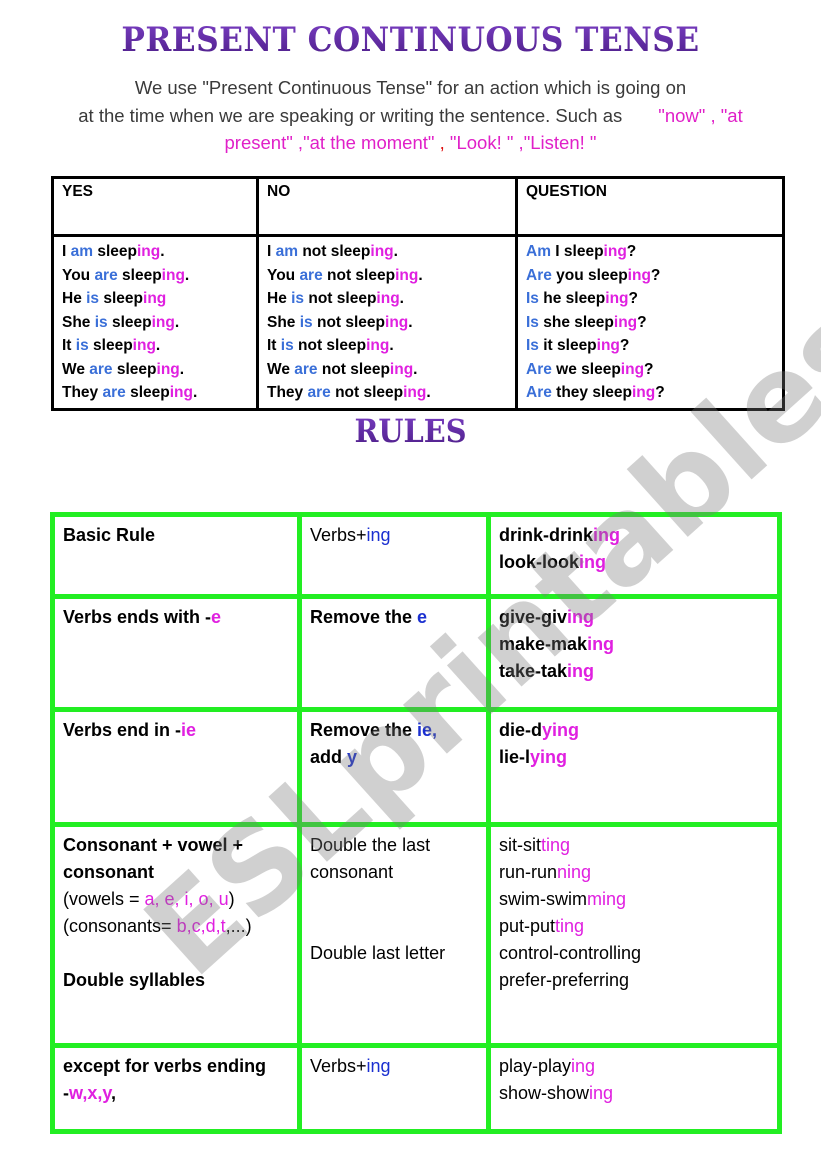 This screenshot has width=821, height=1162. What do you see at coordinates (577, 251) in the screenshot?
I see `sentence-part: I sleep` at bounding box center [577, 251].